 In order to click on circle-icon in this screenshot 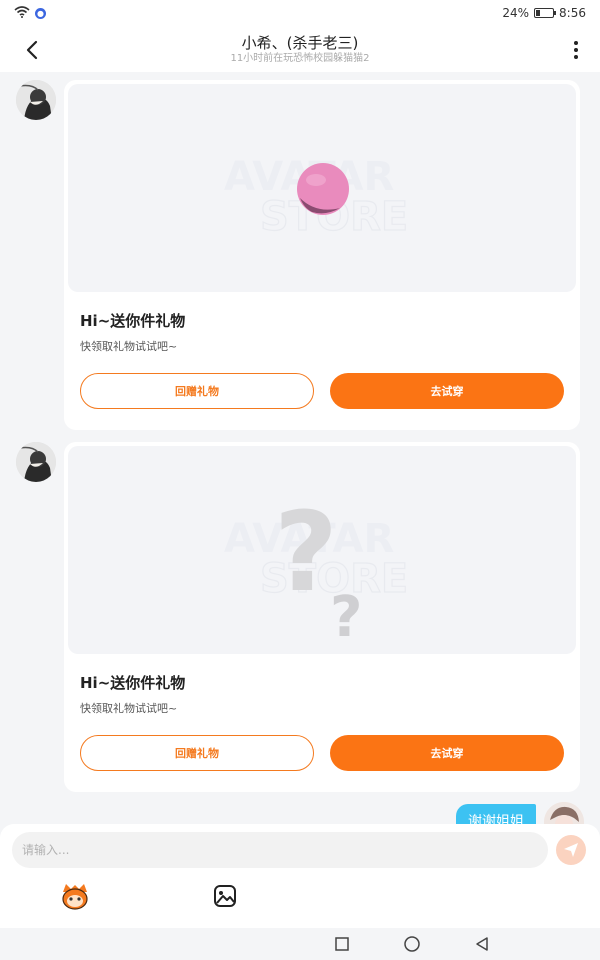, I will do `click(412, 944)`.